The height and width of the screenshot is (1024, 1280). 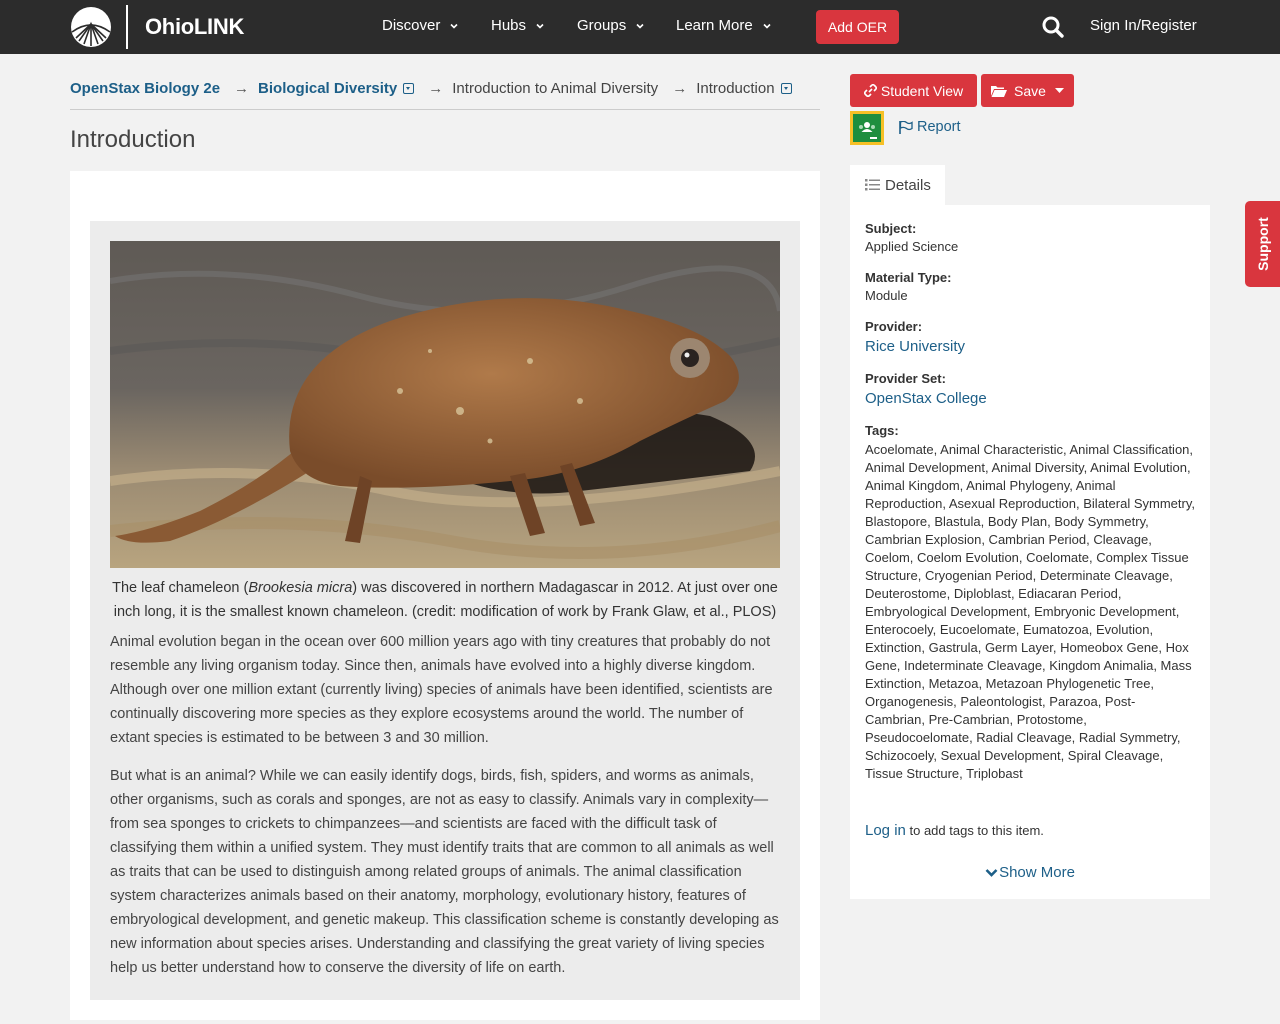 I want to click on sign-in-register-link: Sign In/Register, so click(x=1143, y=25).